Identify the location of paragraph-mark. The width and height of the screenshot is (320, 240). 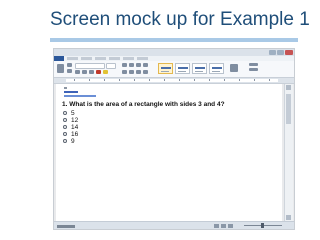
(65, 88).